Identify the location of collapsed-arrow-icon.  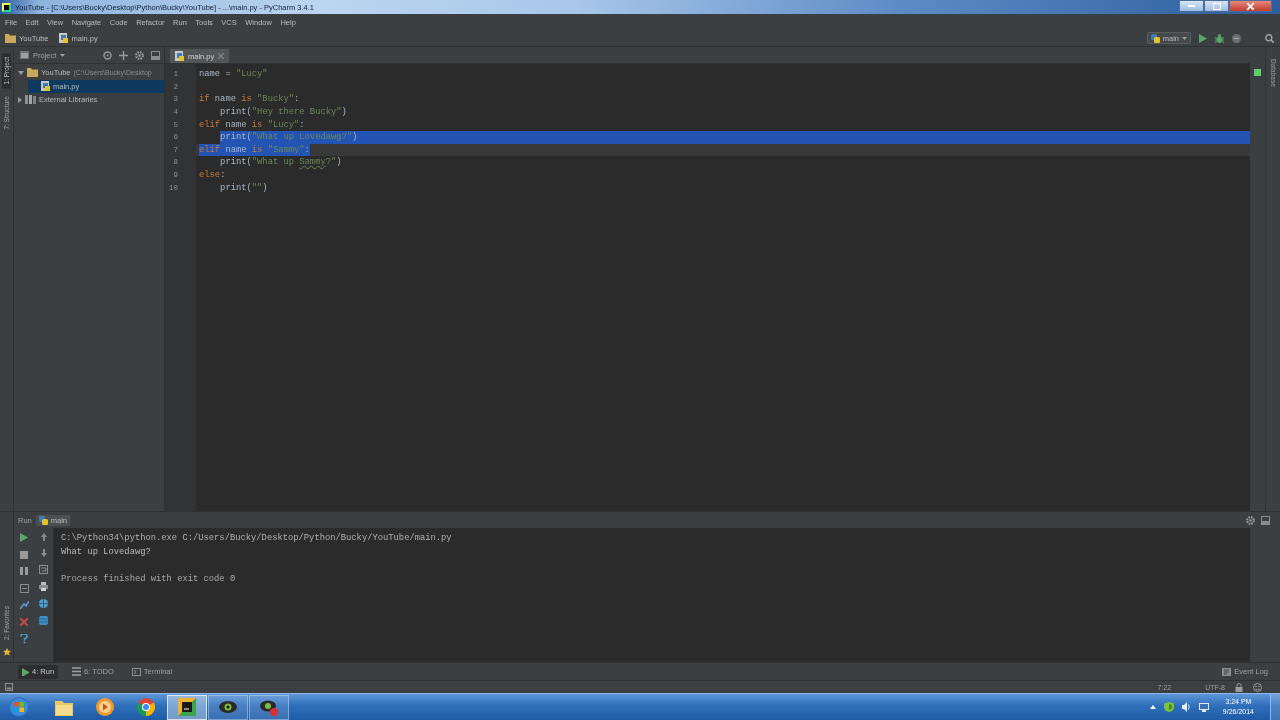
(20, 99).